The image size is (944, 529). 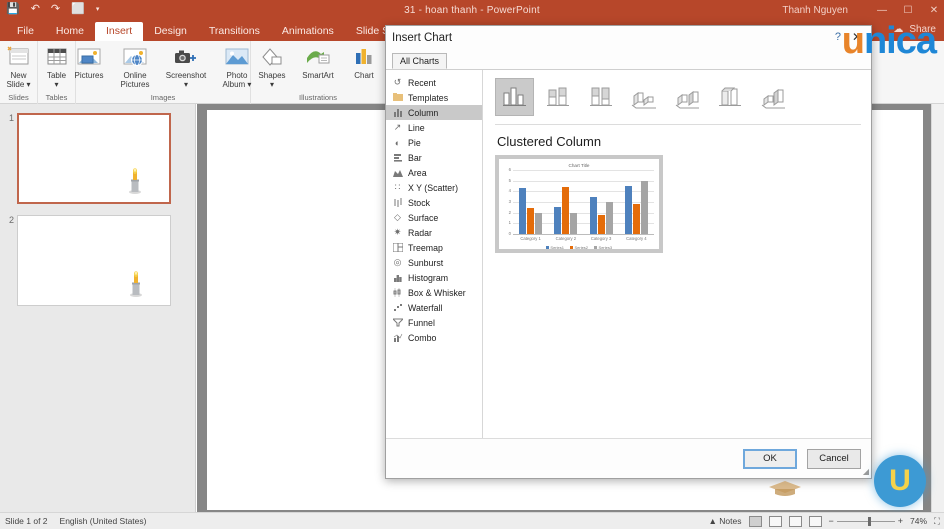 What do you see at coordinates (900, 481) in the screenshot?
I see `unica-badge: U` at bounding box center [900, 481].